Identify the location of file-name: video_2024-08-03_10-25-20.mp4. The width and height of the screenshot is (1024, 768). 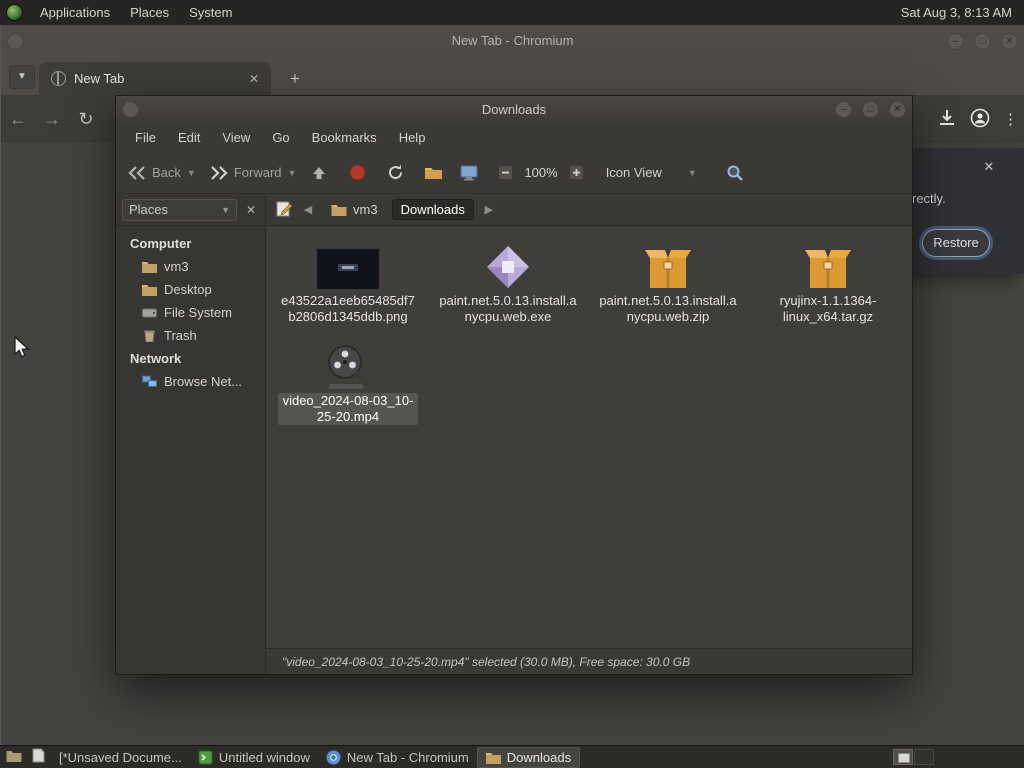
(348, 409).